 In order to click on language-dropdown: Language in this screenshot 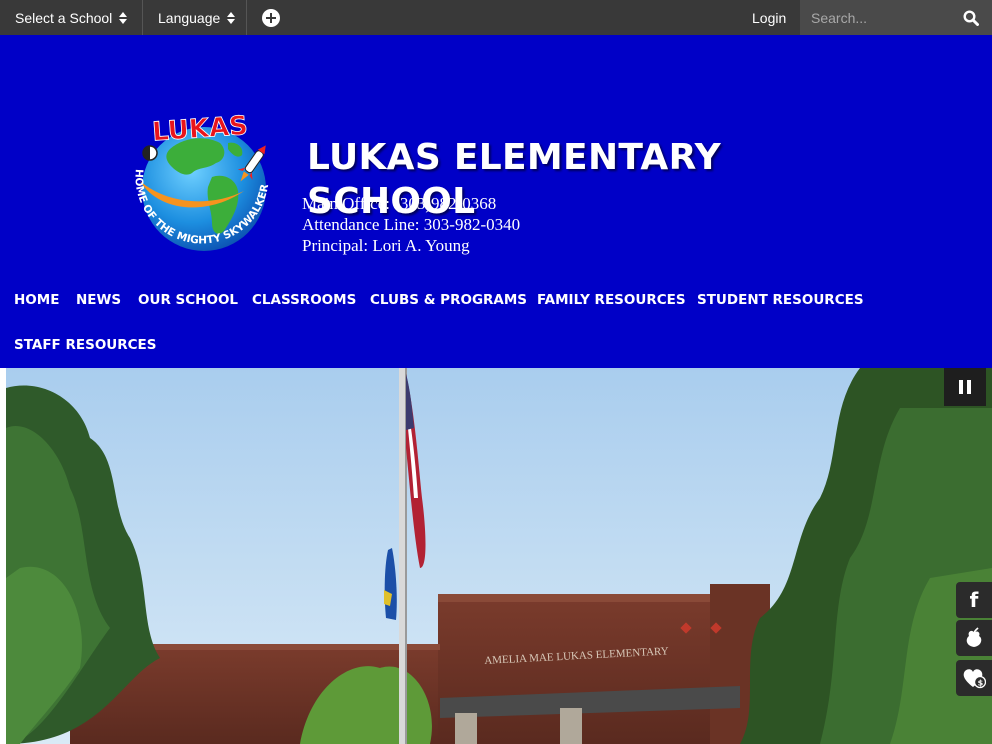, I will do `click(197, 17)`.